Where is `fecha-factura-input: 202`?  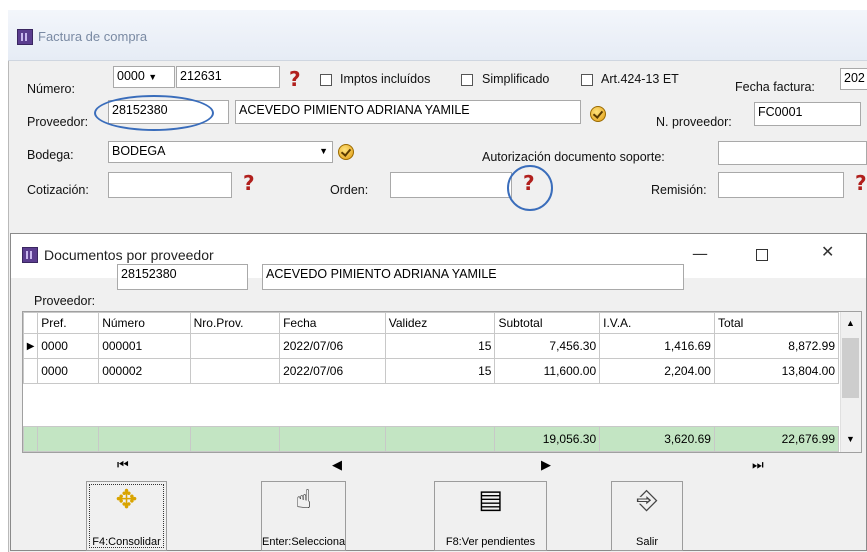
fecha-factura-input: 202 is located at coordinates (853, 79).